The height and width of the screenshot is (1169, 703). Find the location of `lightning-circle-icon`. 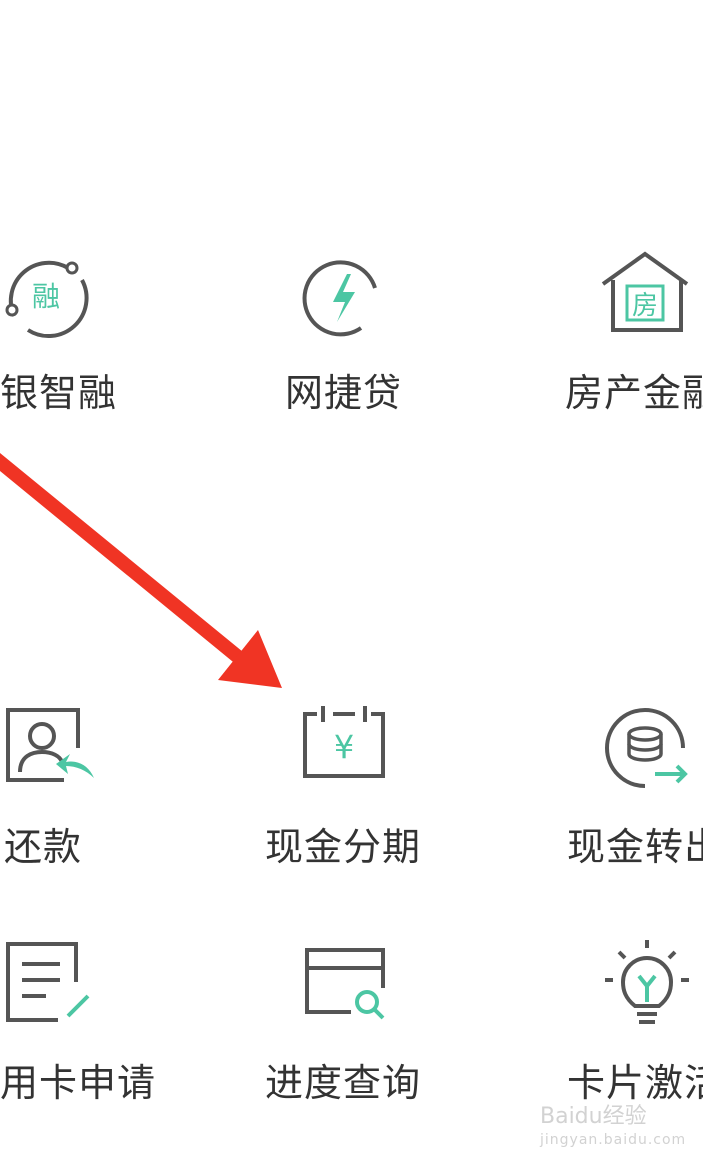

lightning-circle-icon is located at coordinates (345, 298).